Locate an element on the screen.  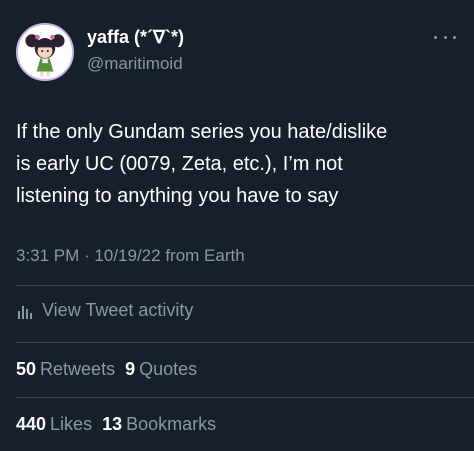
likes-stats-row: 440 Likes 13 Bookmarks is located at coordinates (116, 424).